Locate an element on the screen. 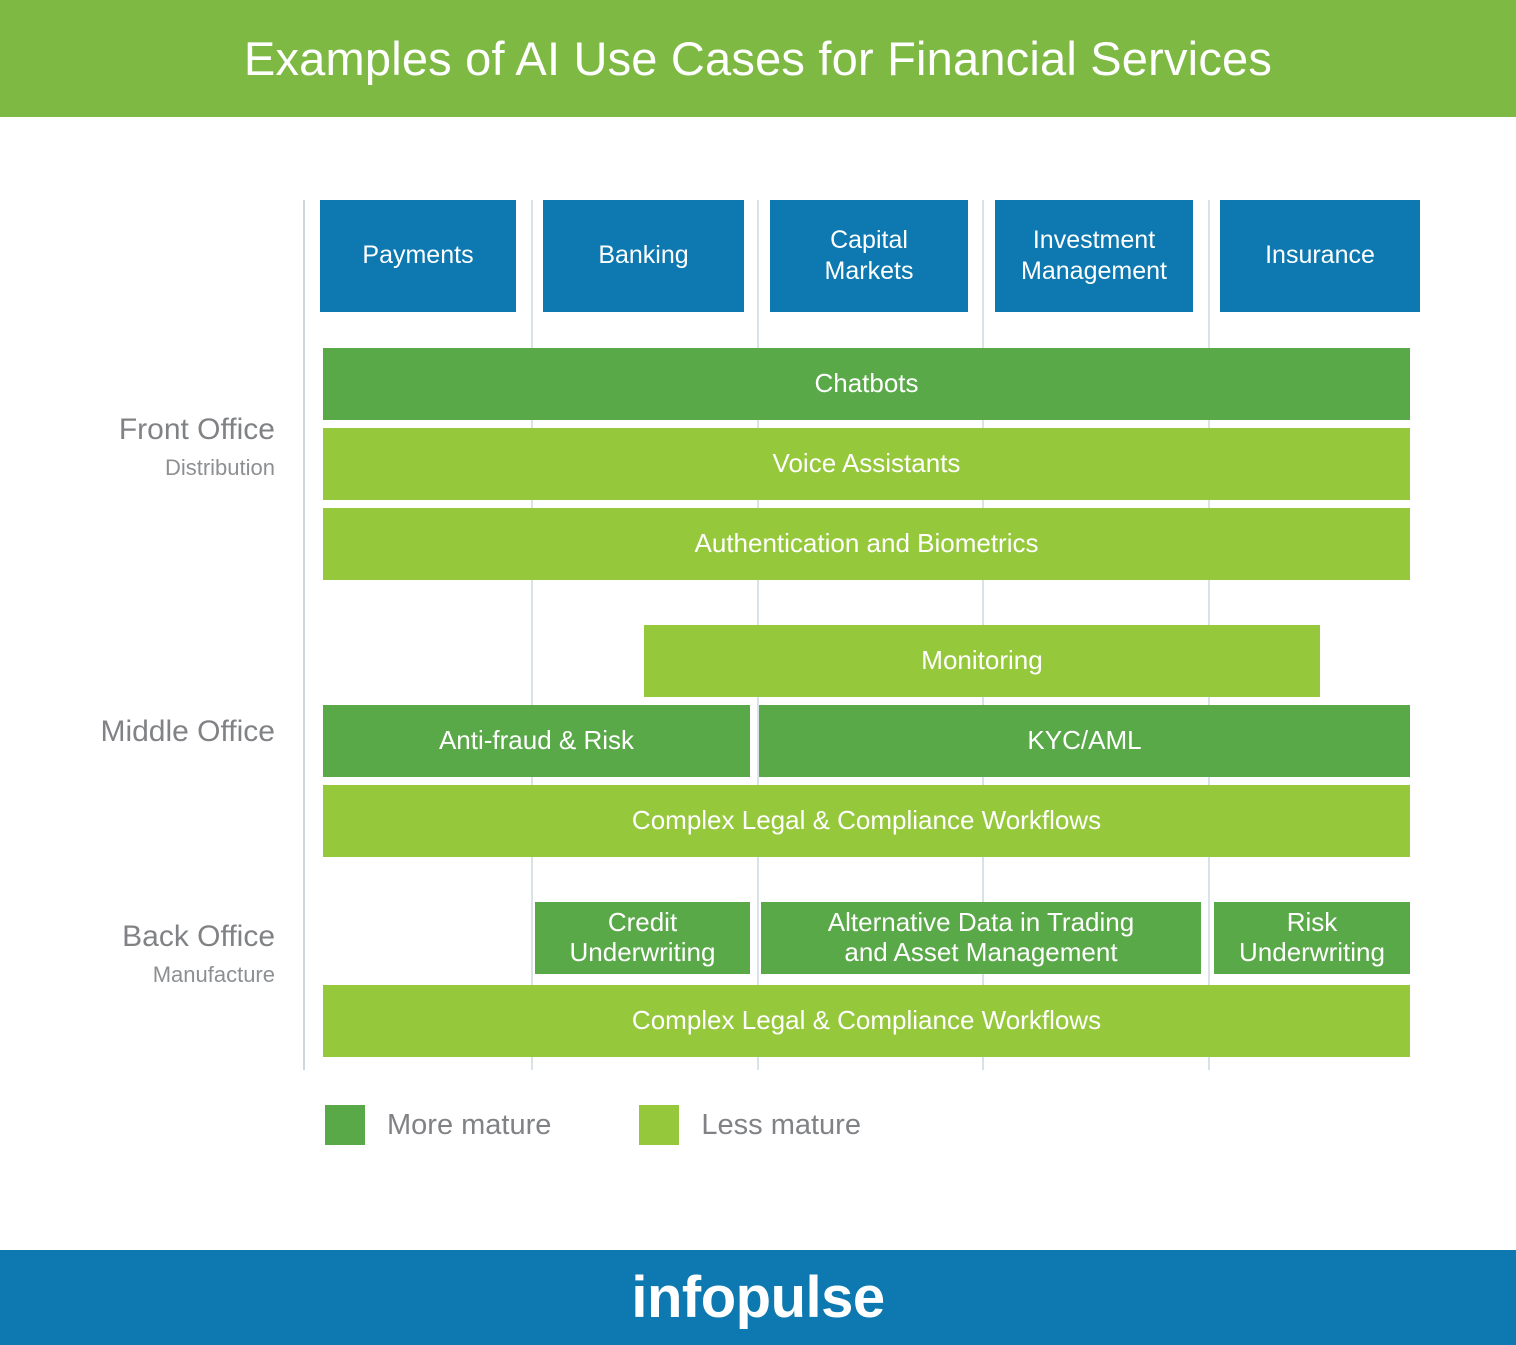 The height and width of the screenshot is (1345, 1516). row-label-title: Back Office is located at coordinates (198, 936).